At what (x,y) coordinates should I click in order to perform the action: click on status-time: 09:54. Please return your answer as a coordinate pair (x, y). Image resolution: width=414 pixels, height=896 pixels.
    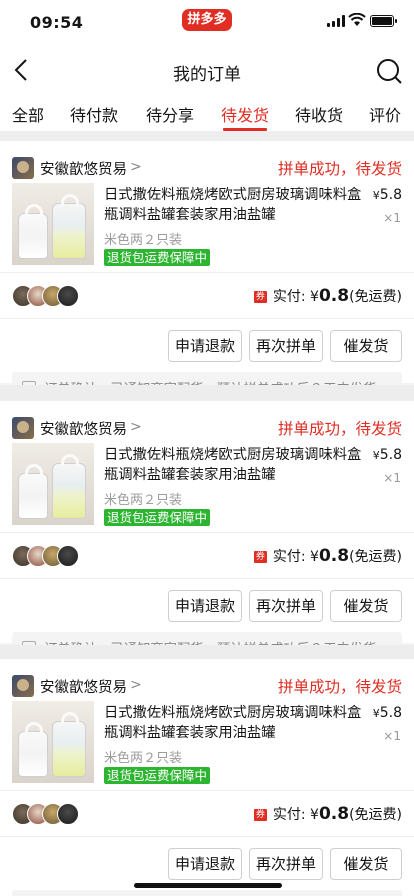
    Looking at the image, I should click on (57, 22).